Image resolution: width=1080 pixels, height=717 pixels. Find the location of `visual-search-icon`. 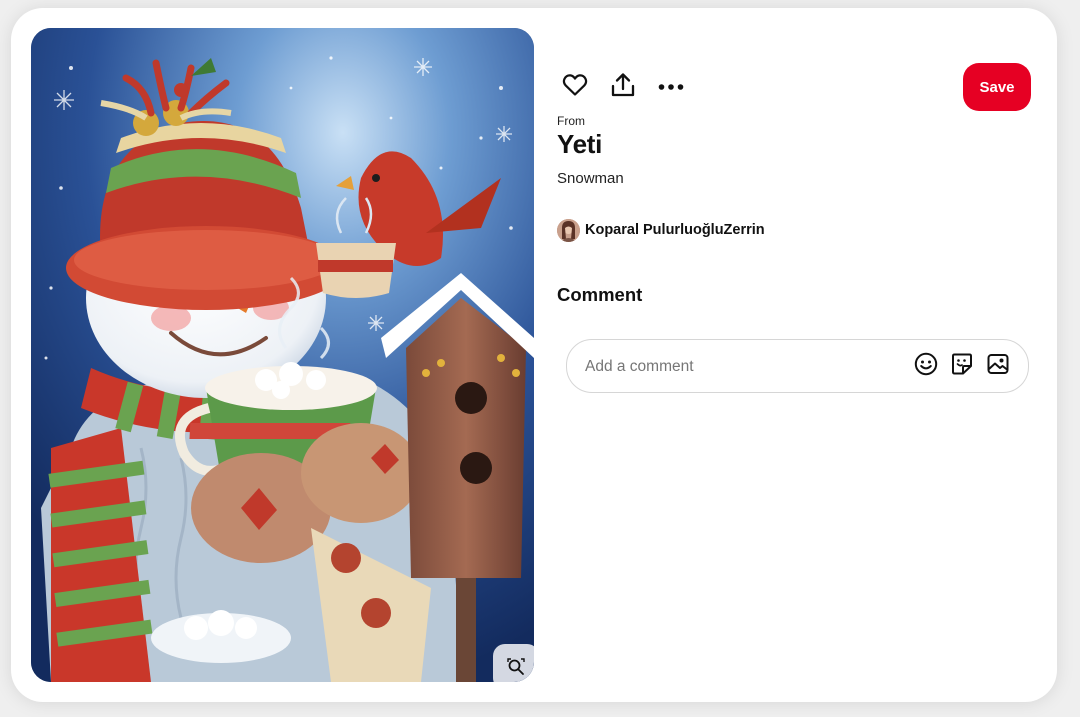

visual-search-icon is located at coordinates (516, 667).